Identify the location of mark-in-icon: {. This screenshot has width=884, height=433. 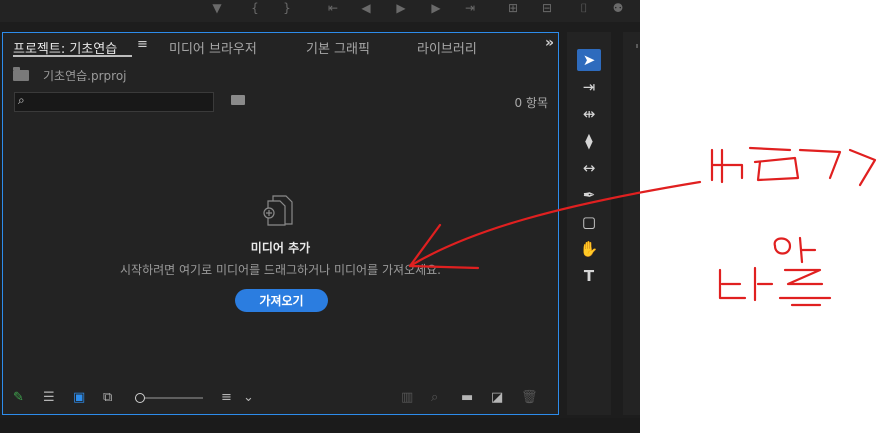
(255, 8).